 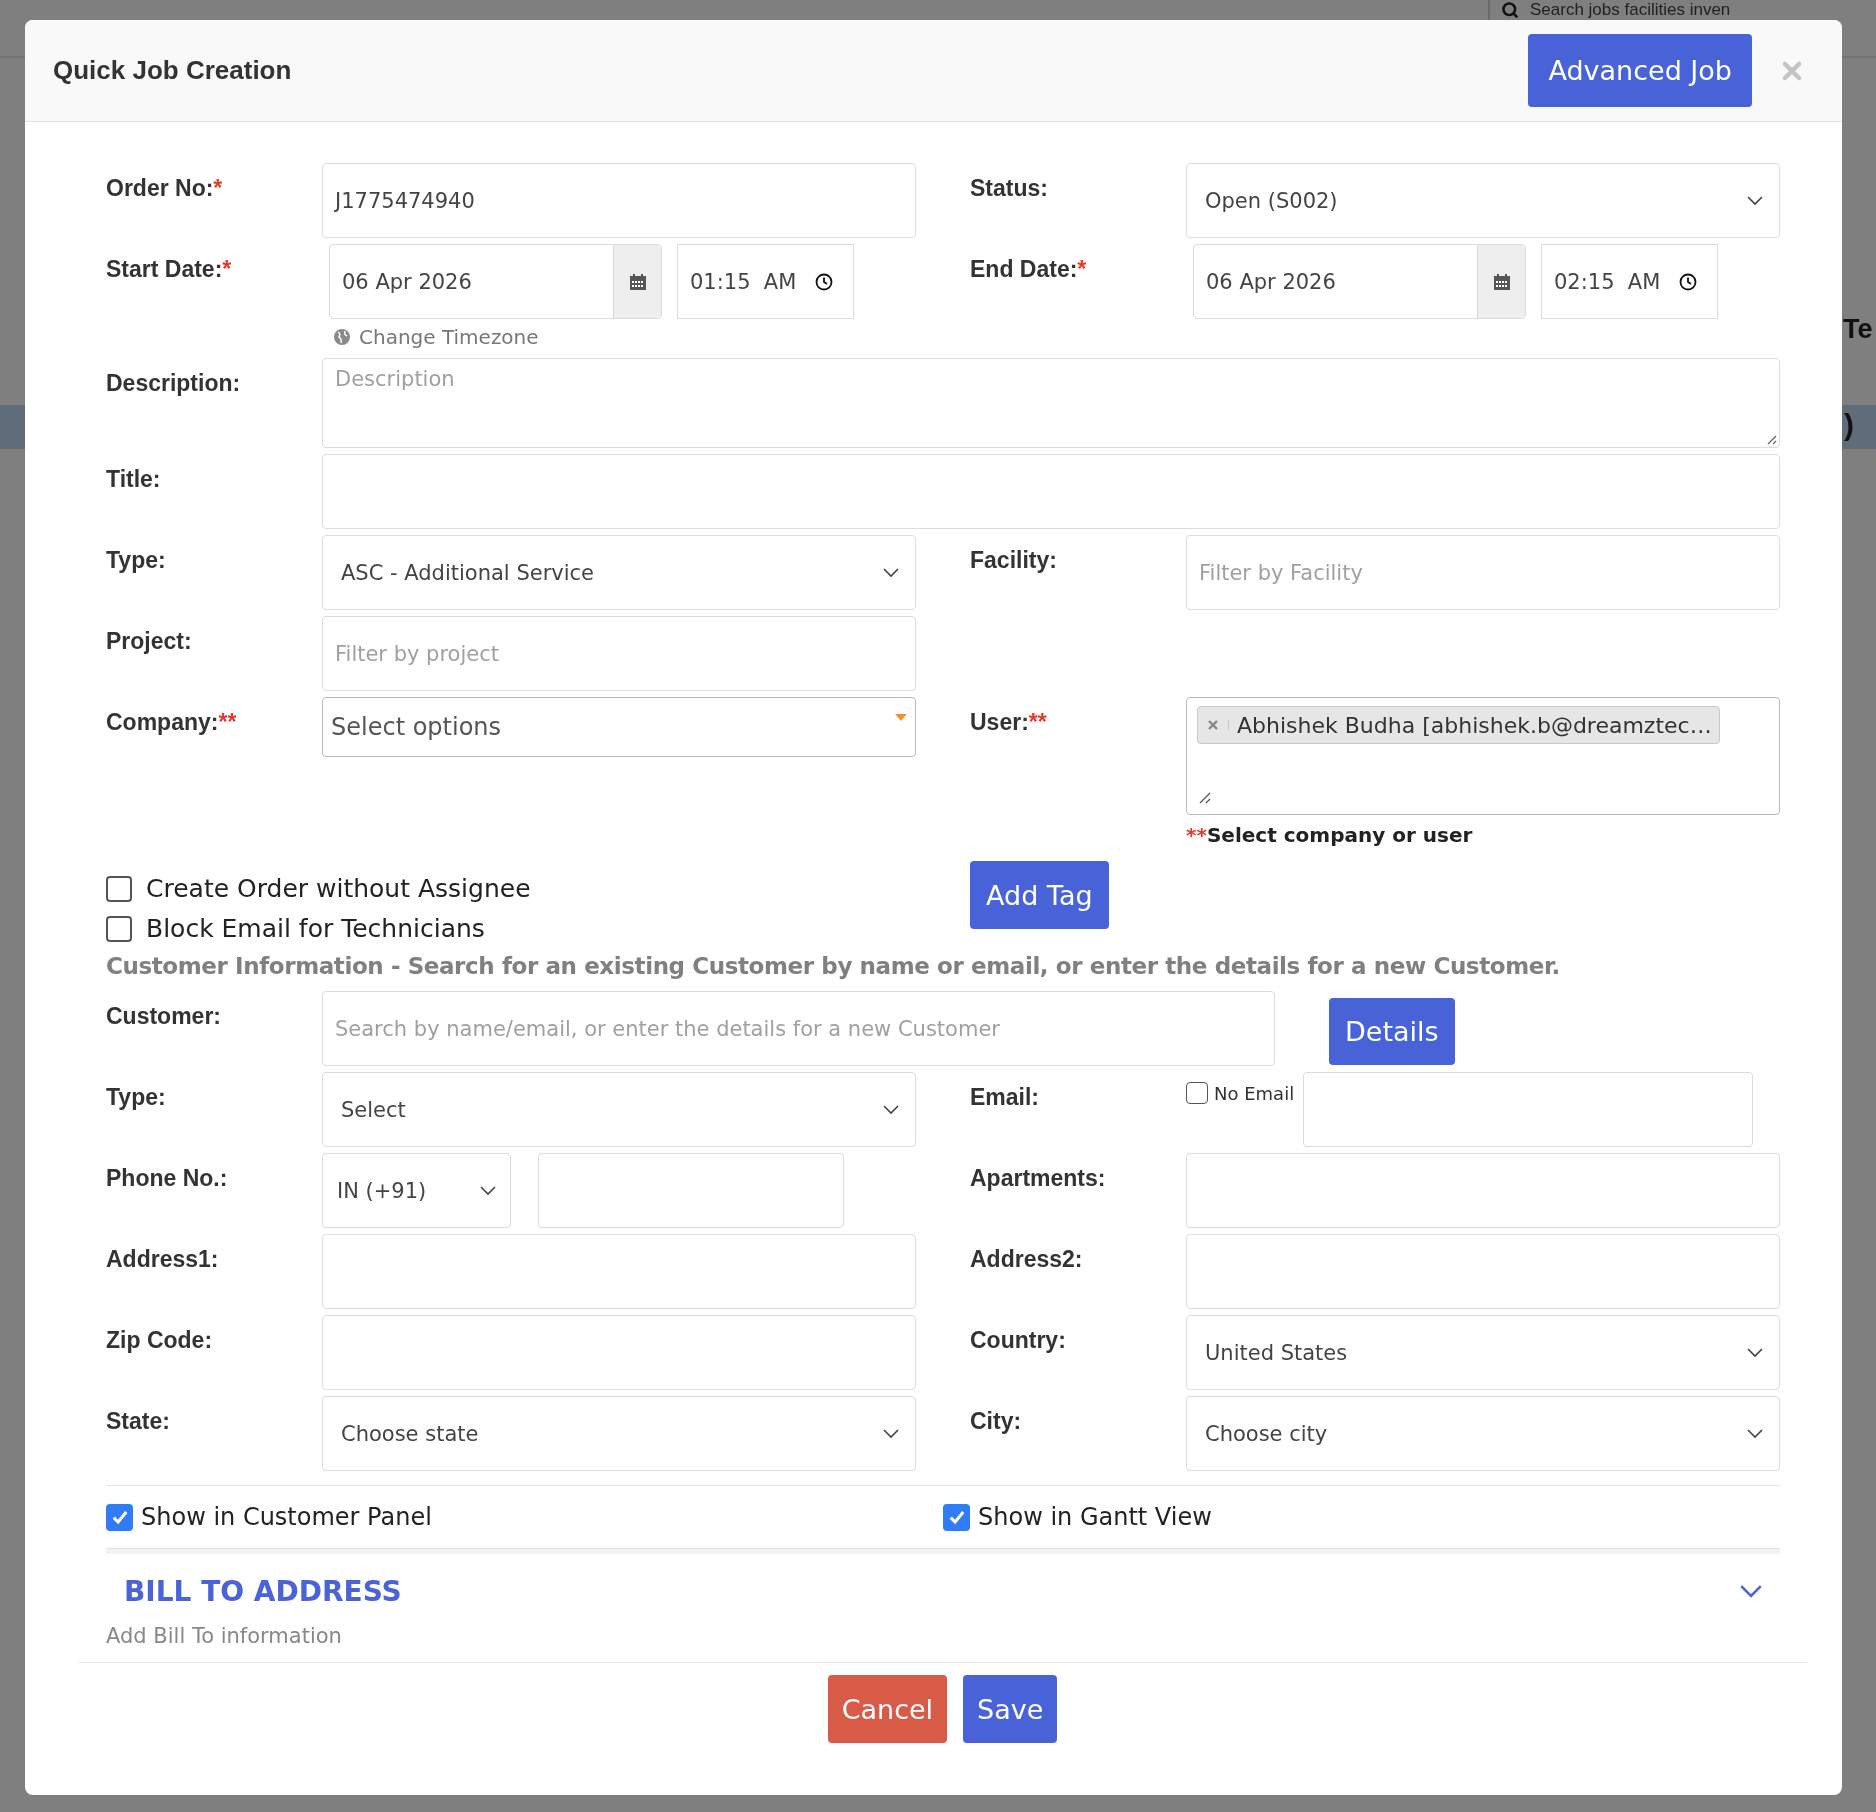 What do you see at coordinates (765, 281) in the screenshot?
I see `time-field: 01:15 AM` at bounding box center [765, 281].